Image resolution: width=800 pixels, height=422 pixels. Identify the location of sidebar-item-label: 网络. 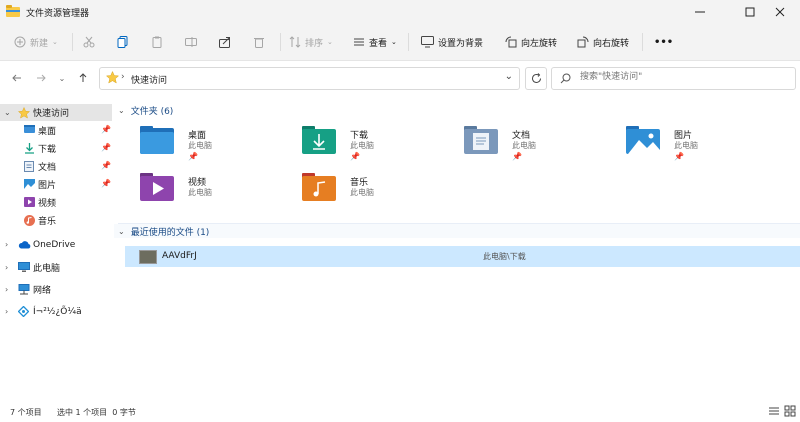
(42, 291).